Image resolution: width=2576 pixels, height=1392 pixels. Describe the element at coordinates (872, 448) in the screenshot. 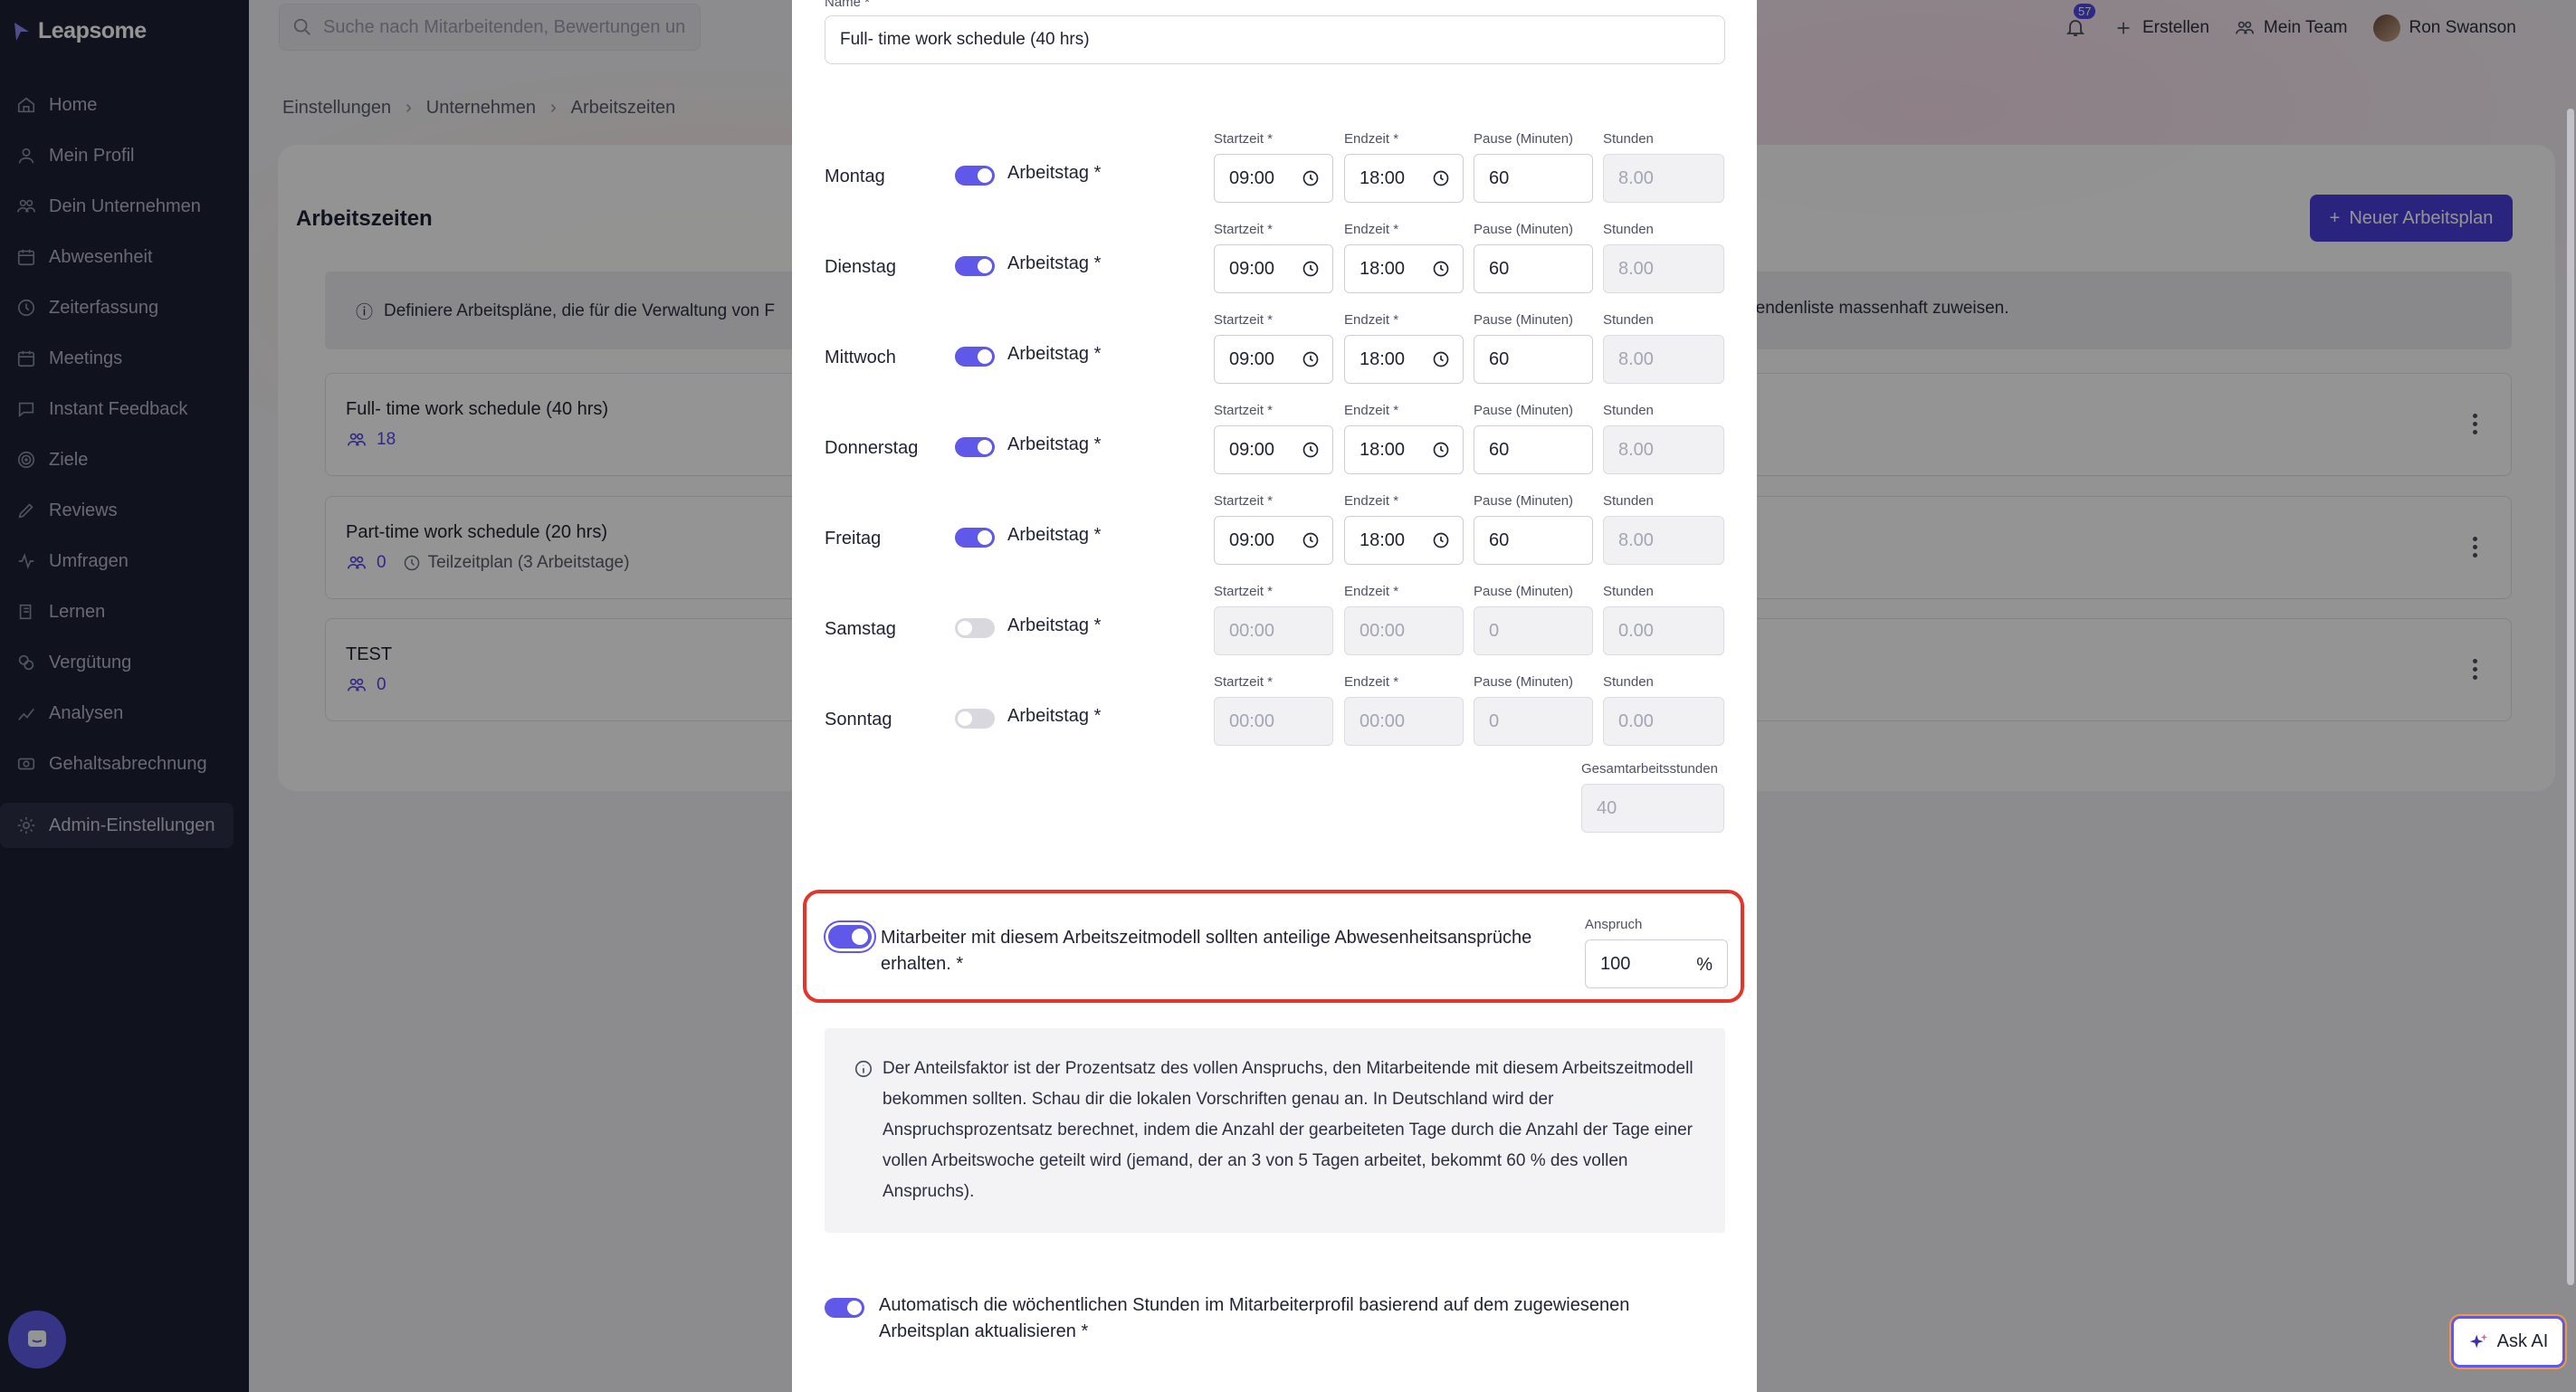

I see `day-name: Donnerstag` at that location.